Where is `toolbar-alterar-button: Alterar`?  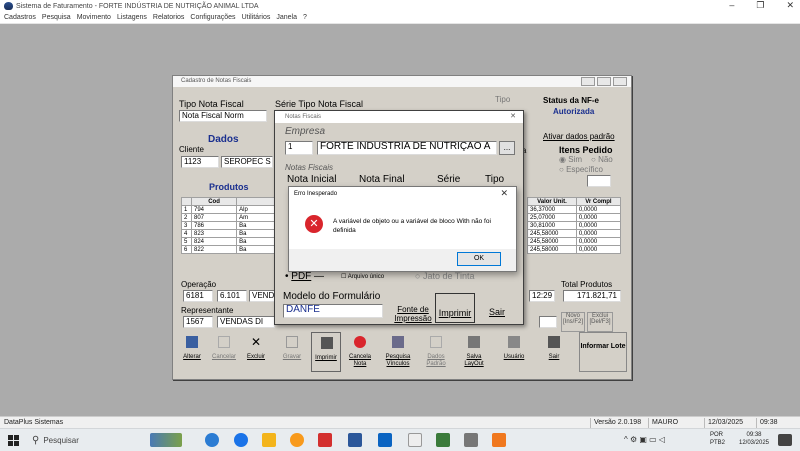
toolbar-alterar-button: Alterar is located at coordinates (192, 352).